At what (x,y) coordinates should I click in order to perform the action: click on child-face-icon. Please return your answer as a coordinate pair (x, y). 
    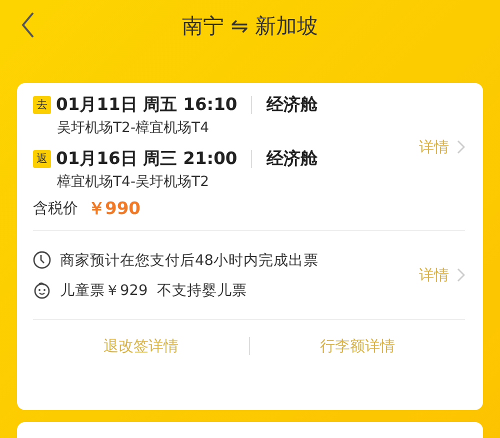
    Looking at the image, I should click on (42, 290).